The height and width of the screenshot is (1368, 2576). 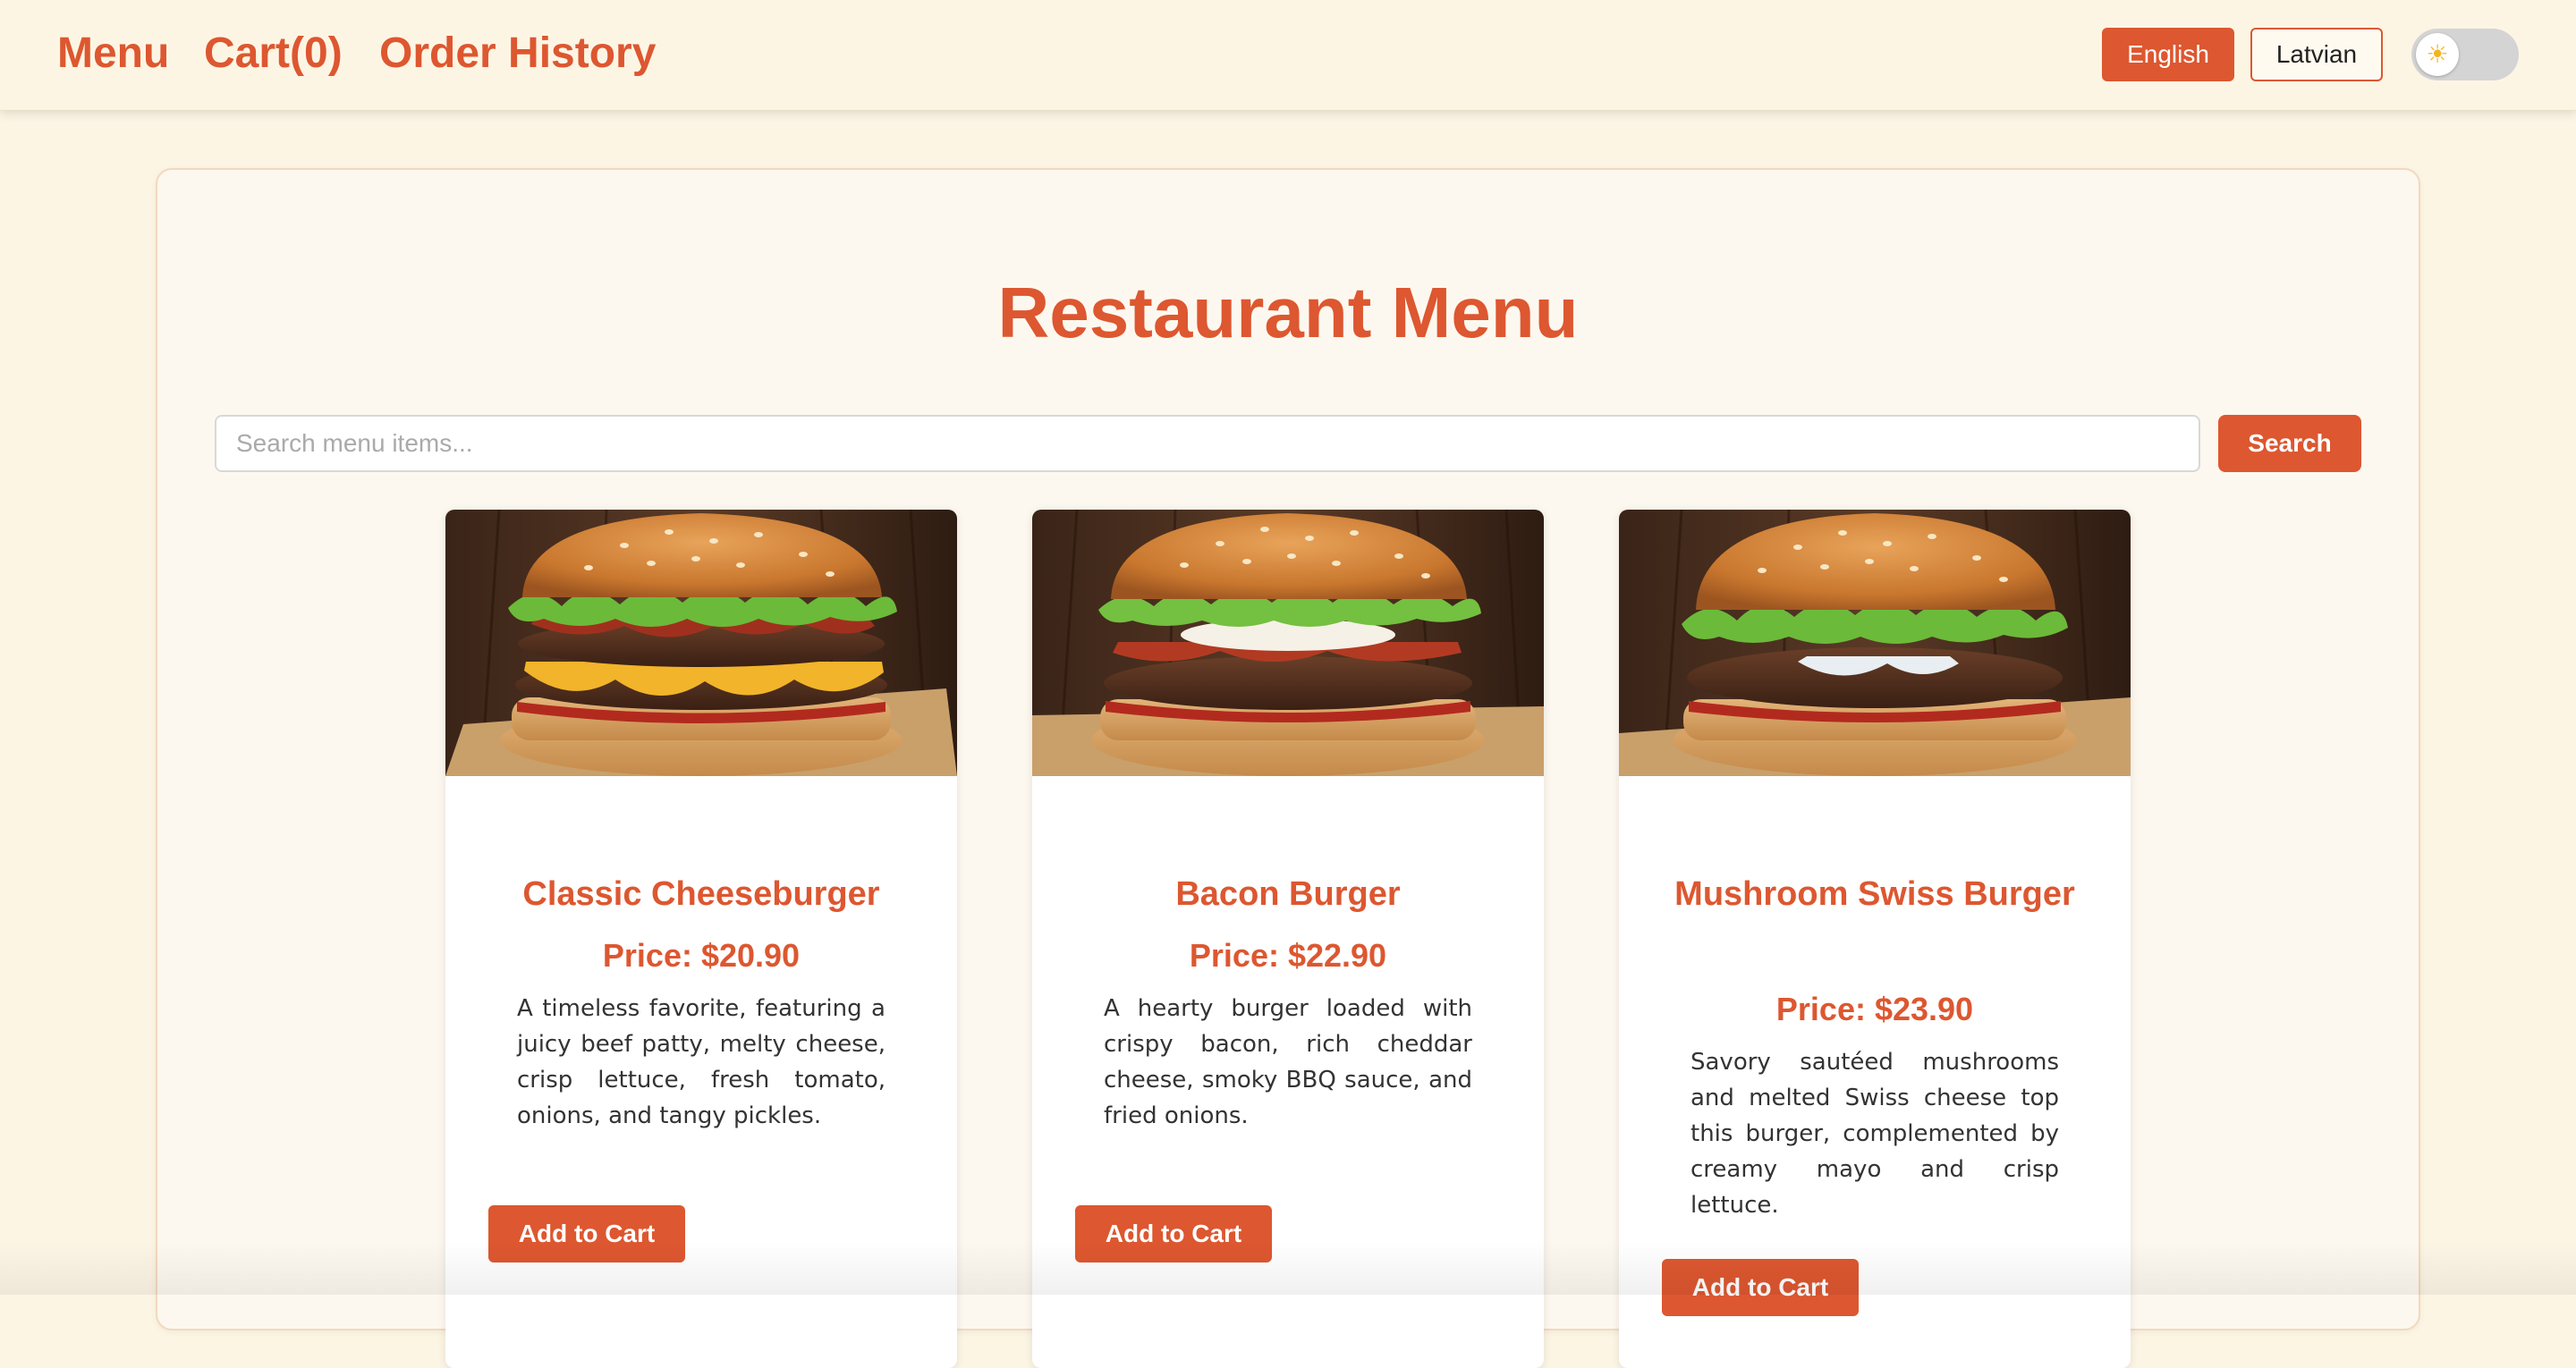 I want to click on search-button: Search, so click(x=2289, y=443).